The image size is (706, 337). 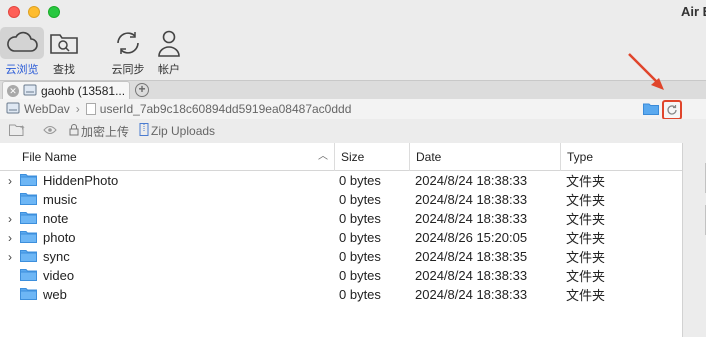 What do you see at coordinates (485, 157) in the screenshot?
I see `column-header-date: Date` at bounding box center [485, 157].